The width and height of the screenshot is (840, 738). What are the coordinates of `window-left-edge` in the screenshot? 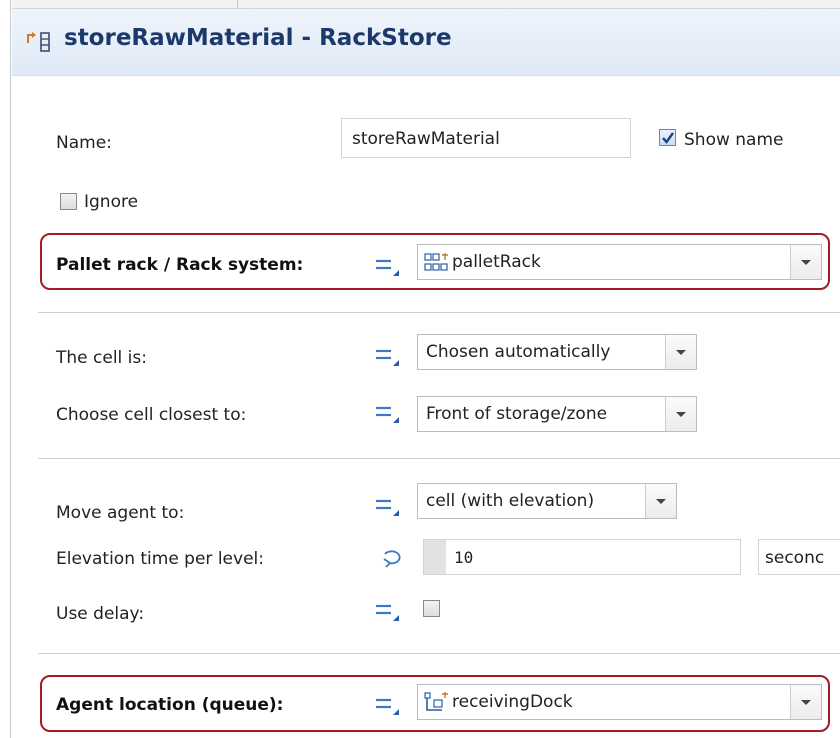 It's located at (5, 369).